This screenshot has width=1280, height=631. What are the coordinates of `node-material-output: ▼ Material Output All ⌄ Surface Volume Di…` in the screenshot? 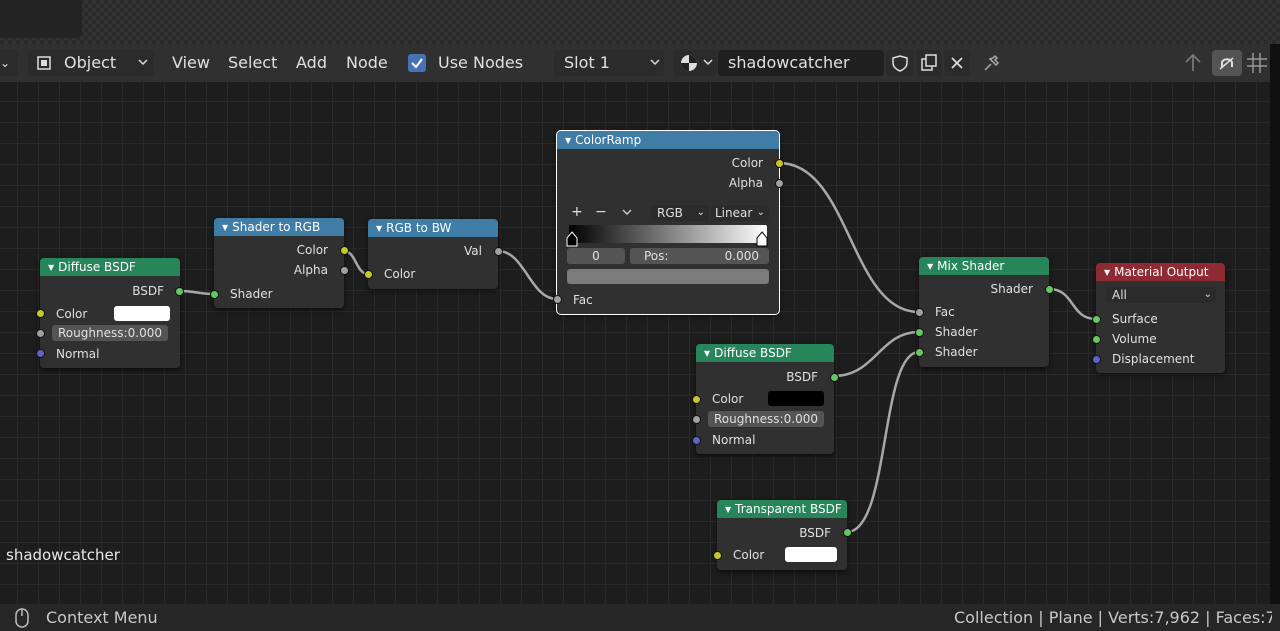 It's located at (1158, 318).